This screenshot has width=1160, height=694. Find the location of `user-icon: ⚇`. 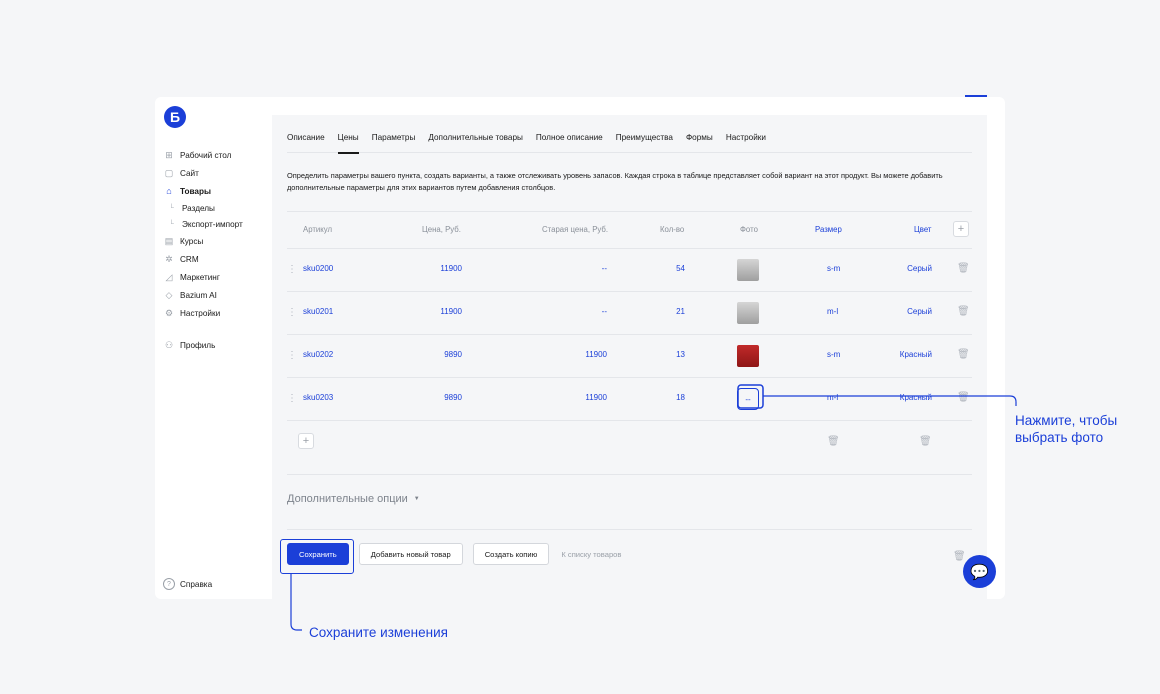

user-icon: ⚇ is located at coordinates (169, 344).